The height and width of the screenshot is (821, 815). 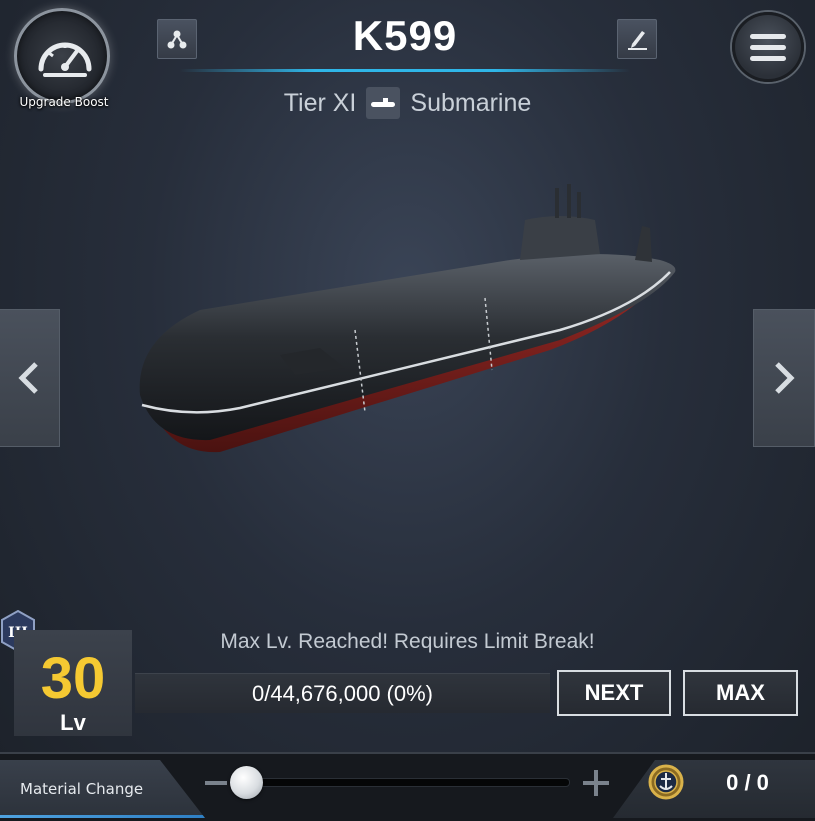 I want to click on chevron-right-icon, so click(x=785, y=378).